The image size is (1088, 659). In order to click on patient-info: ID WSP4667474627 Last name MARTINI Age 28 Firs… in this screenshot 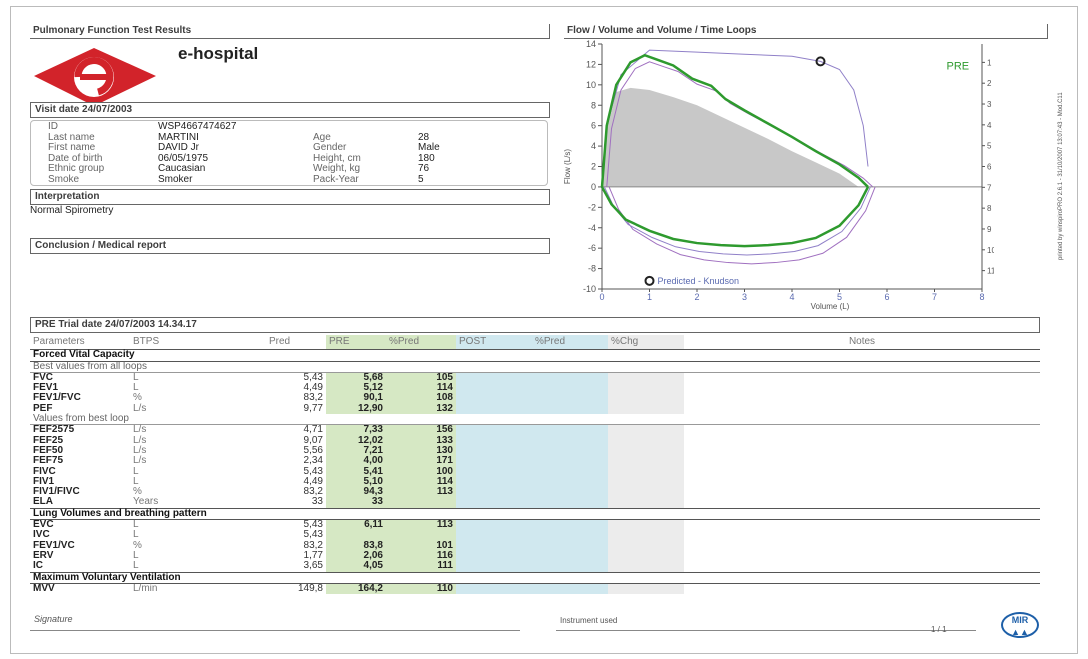, I will do `click(247, 153)`.